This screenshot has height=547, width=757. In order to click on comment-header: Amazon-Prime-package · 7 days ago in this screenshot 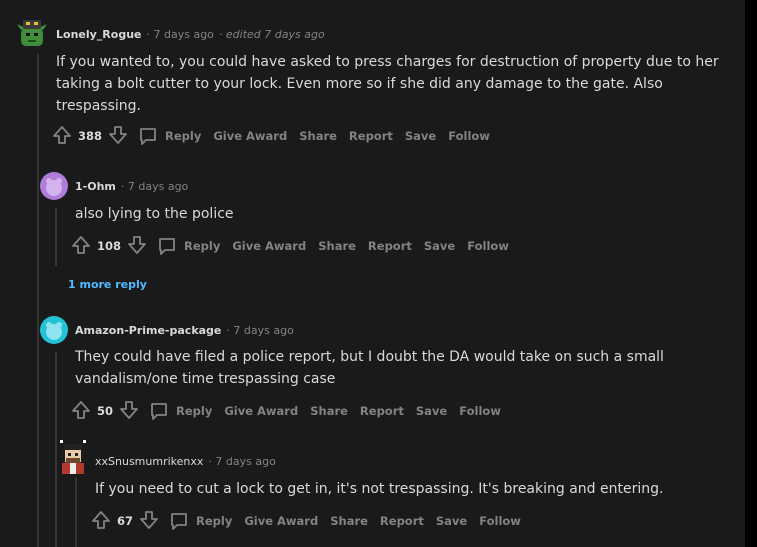, I will do `click(184, 330)`.